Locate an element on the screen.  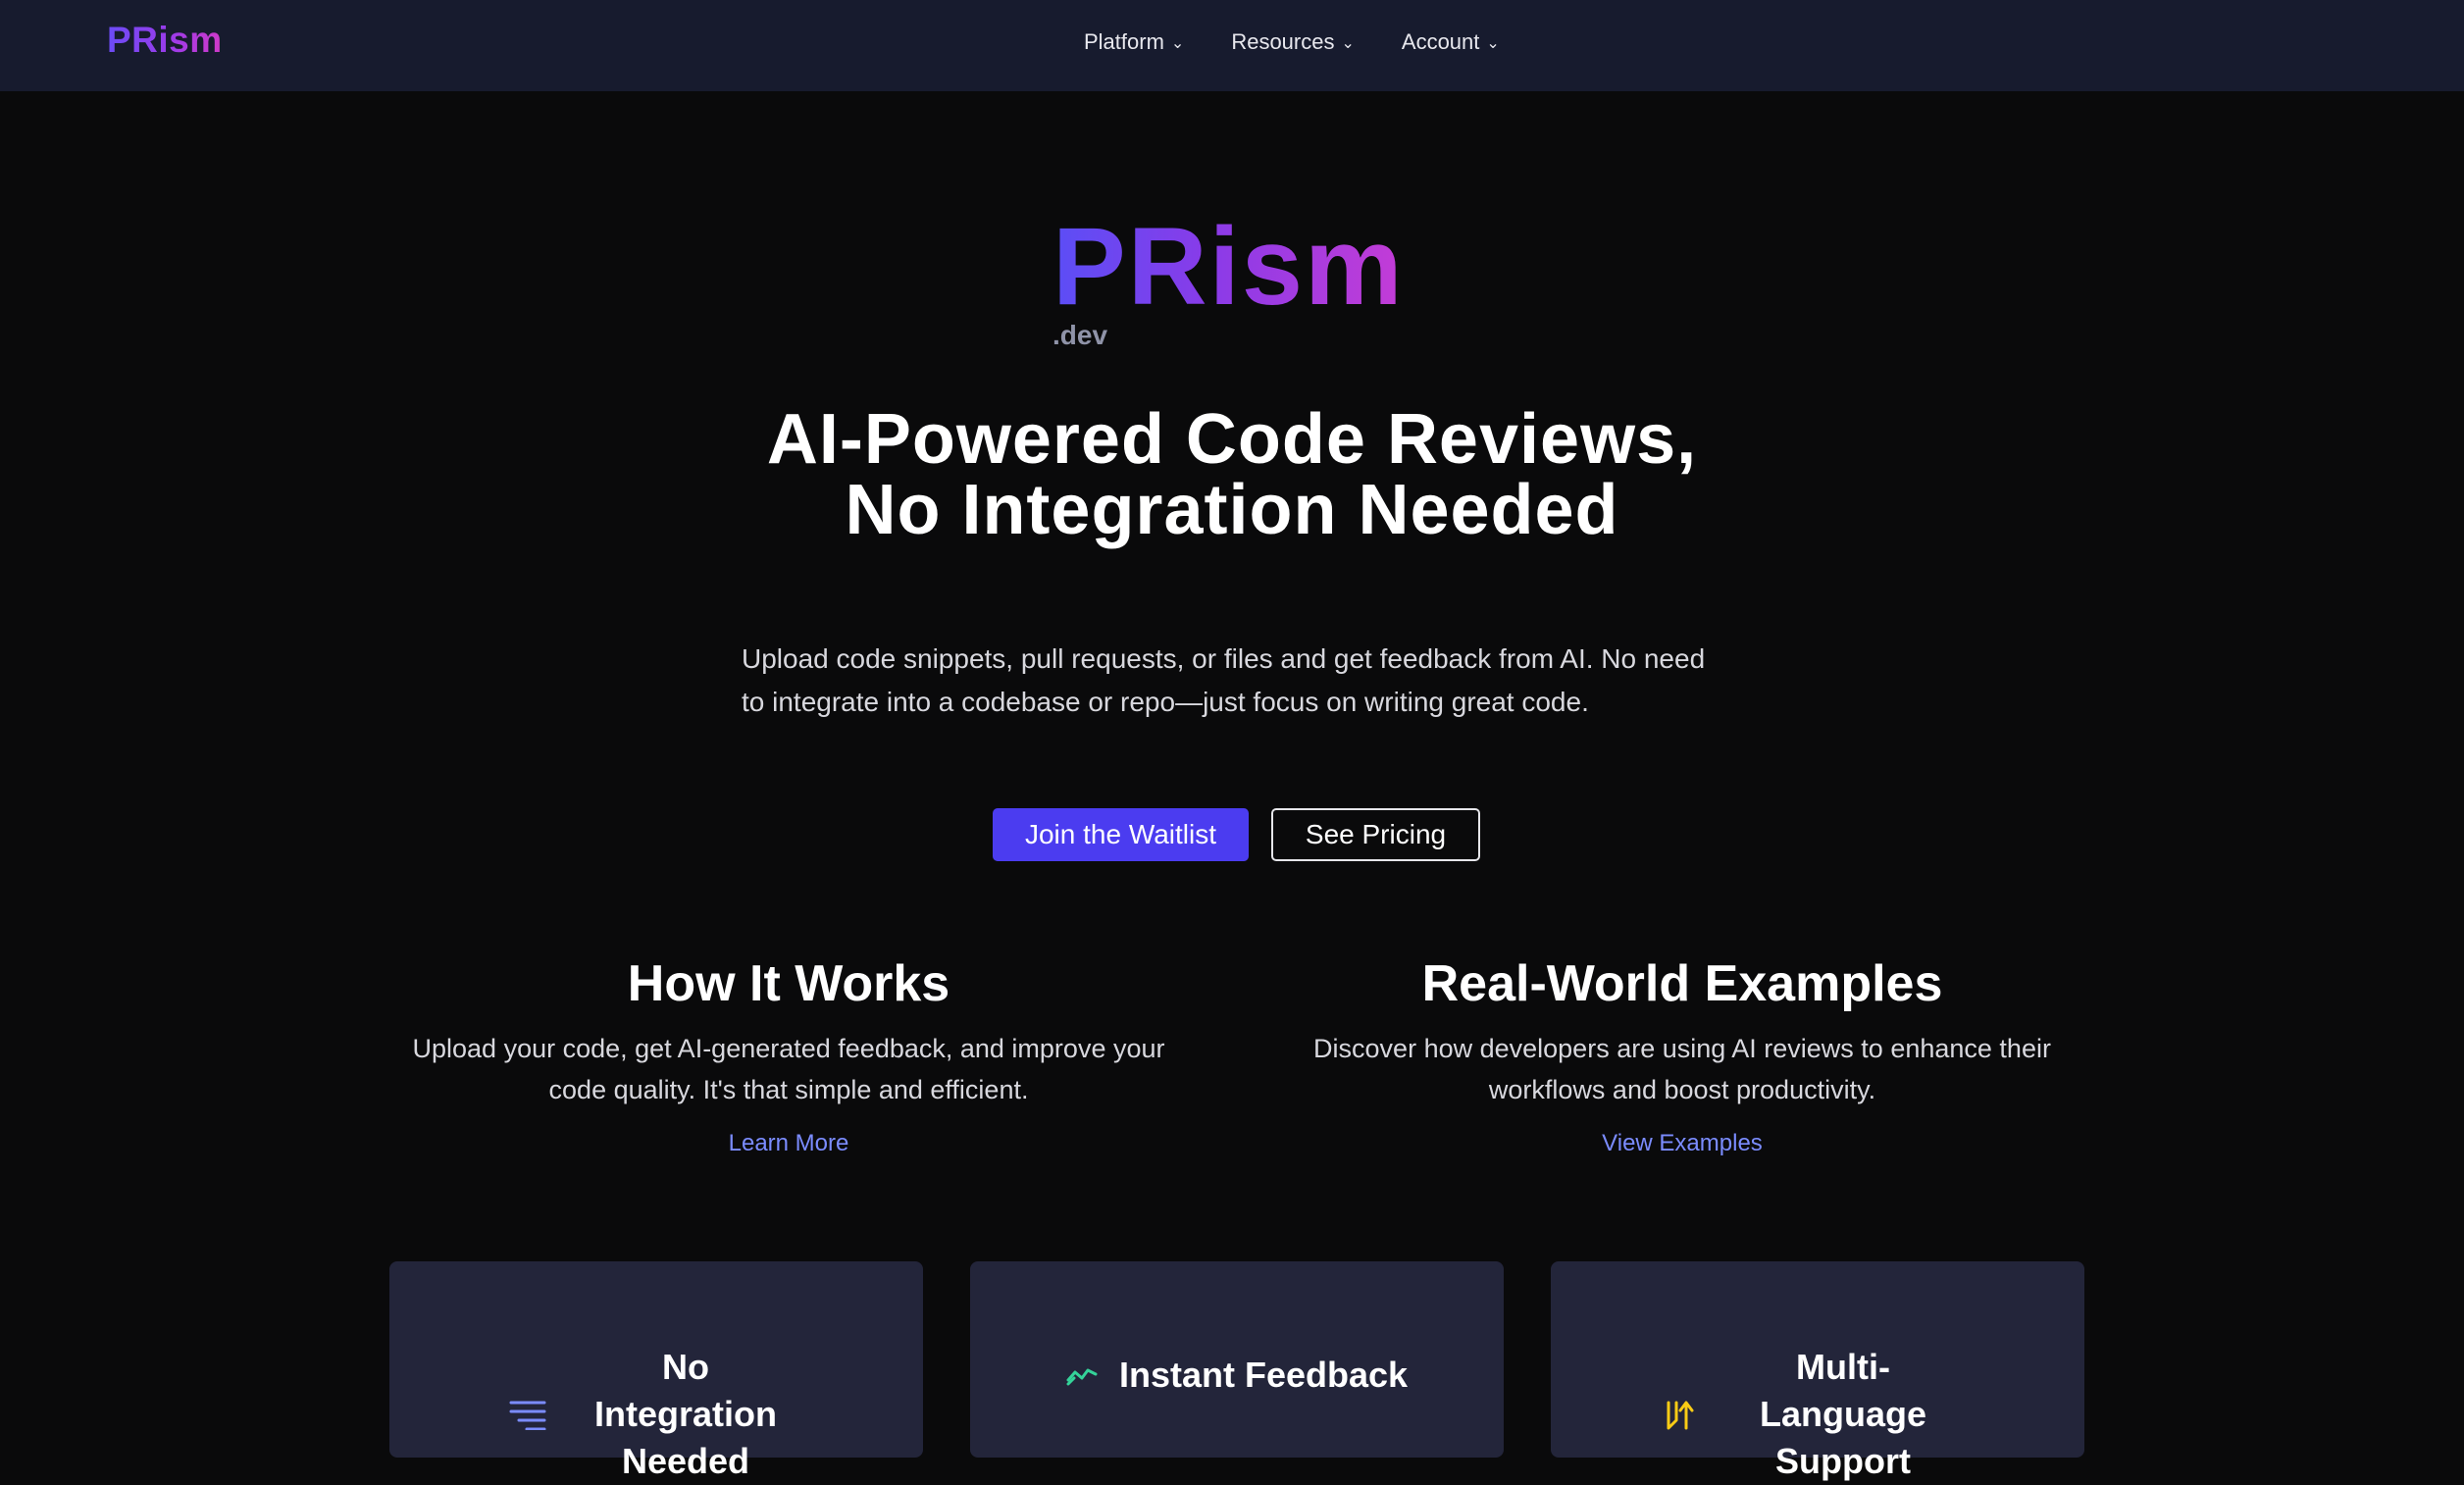
nav-item-account: Account ⌄ is located at coordinates (1451, 42).